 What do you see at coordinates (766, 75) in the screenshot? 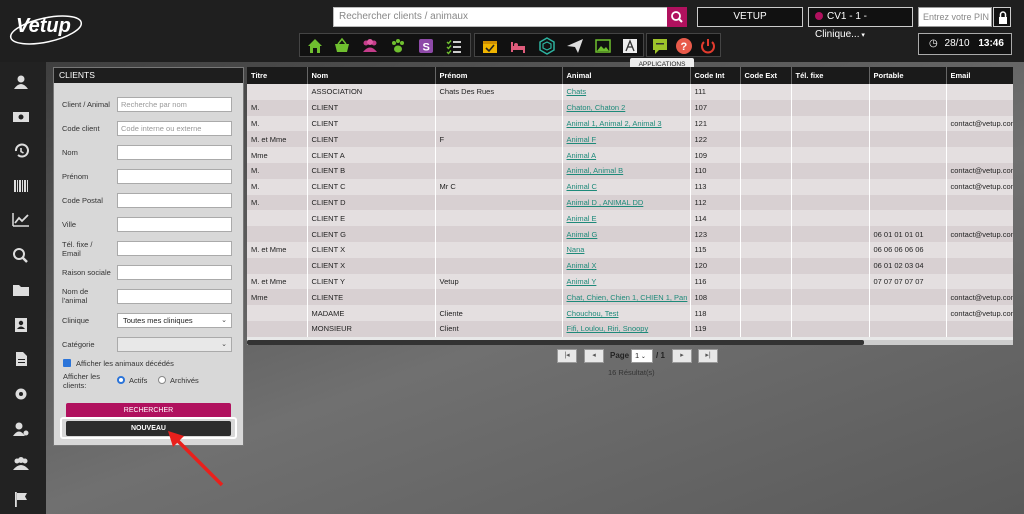
I see `column-header: Code Ext` at bounding box center [766, 75].